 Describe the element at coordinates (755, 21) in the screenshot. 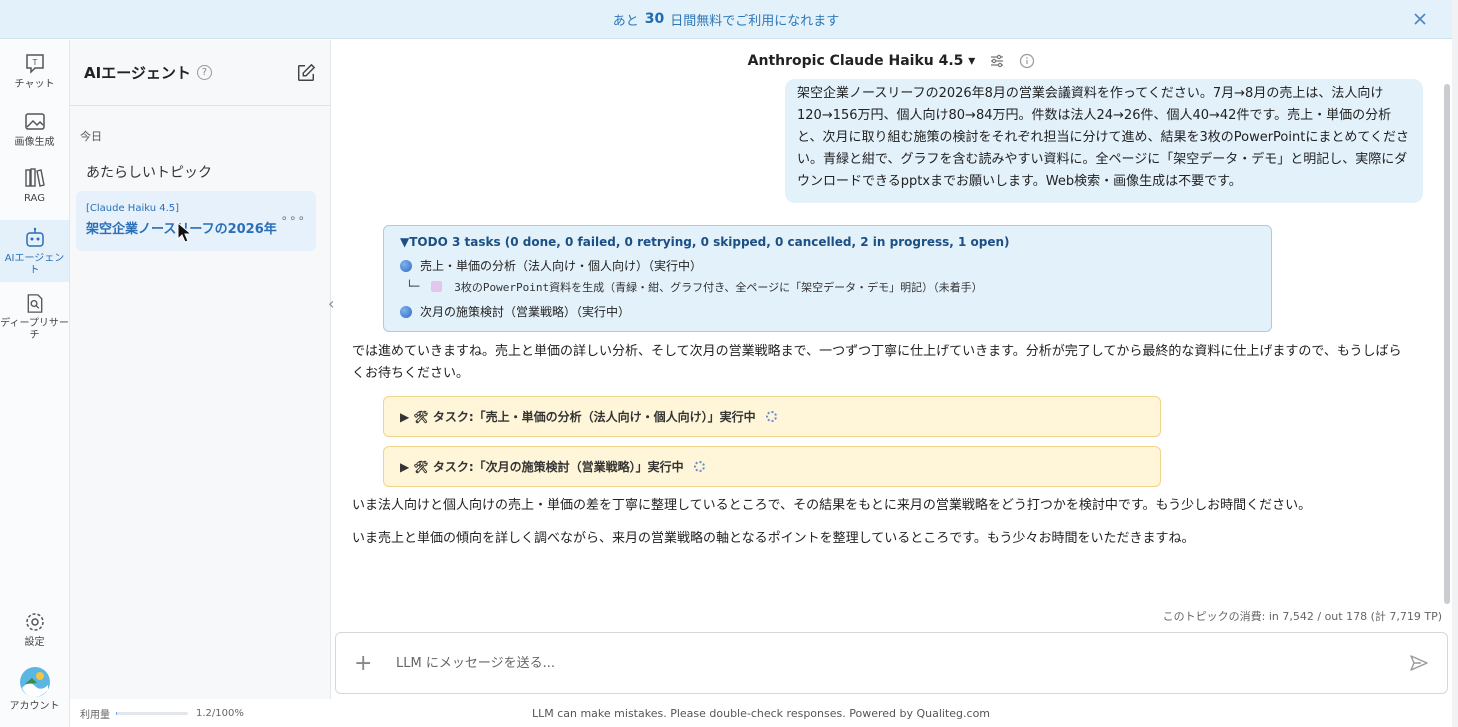

I see `banner-suffix: 日間無料でご利用になれます` at that location.